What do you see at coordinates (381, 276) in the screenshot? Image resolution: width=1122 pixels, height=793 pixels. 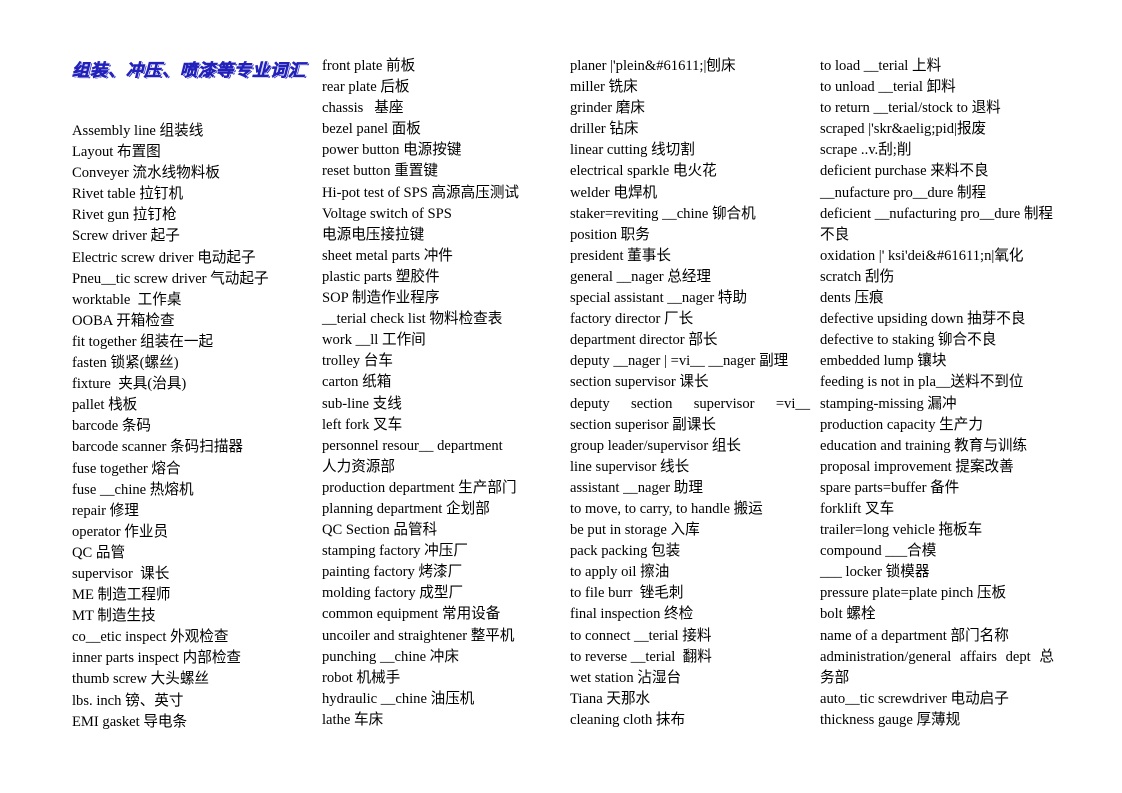 I see `glossary-entry: plastic parts 塑胶件` at bounding box center [381, 276].